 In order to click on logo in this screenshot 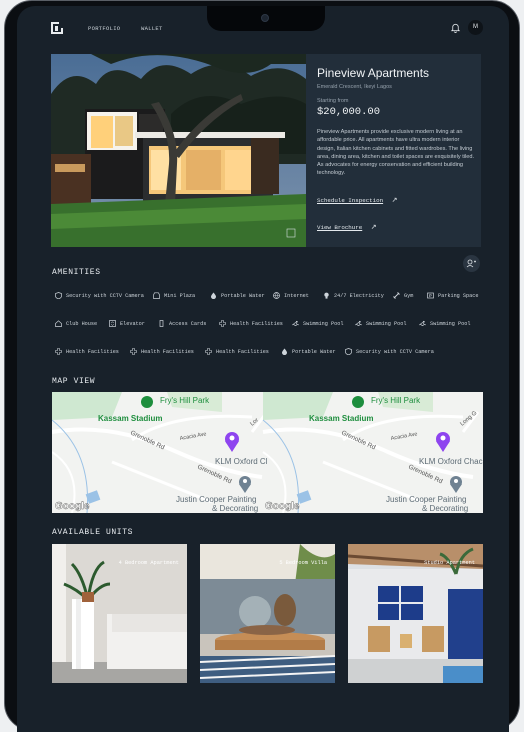, I will do `click(57, 28)`.